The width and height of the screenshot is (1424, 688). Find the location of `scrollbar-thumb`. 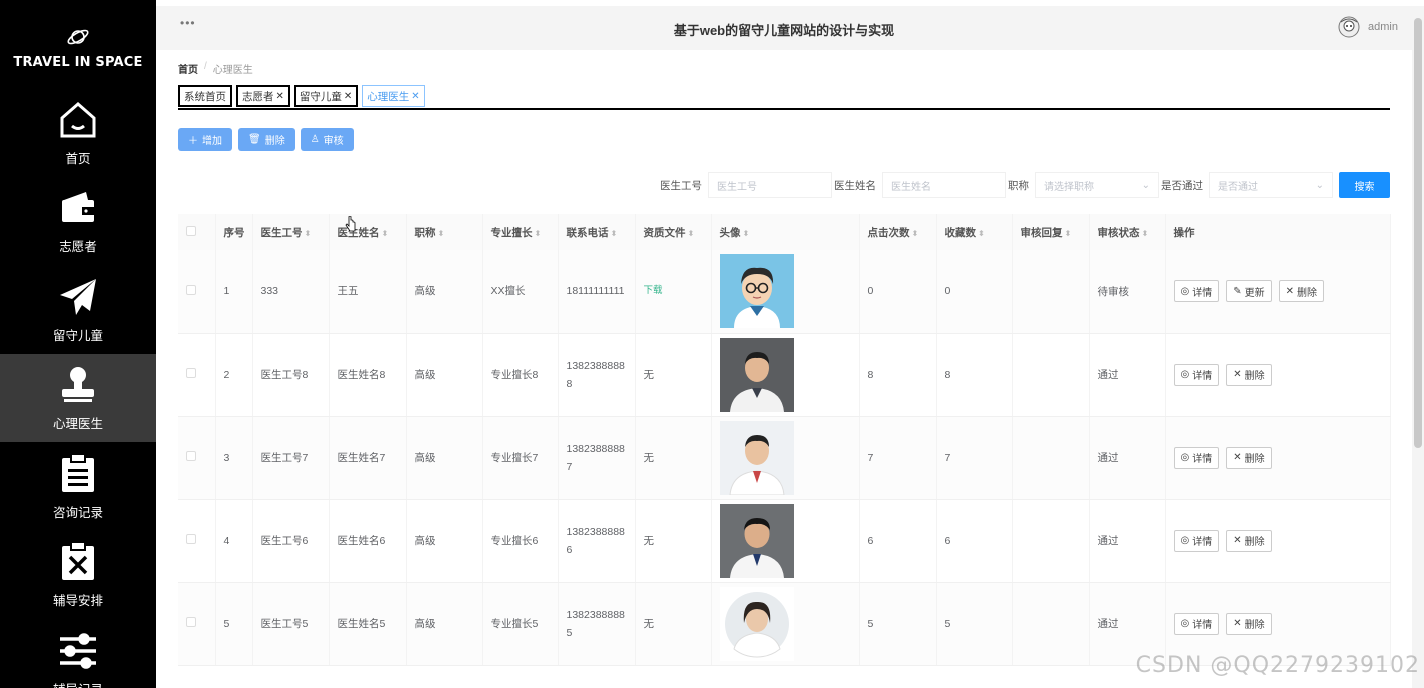

scrollbar-thumb is located at coordinates (1418, 233).